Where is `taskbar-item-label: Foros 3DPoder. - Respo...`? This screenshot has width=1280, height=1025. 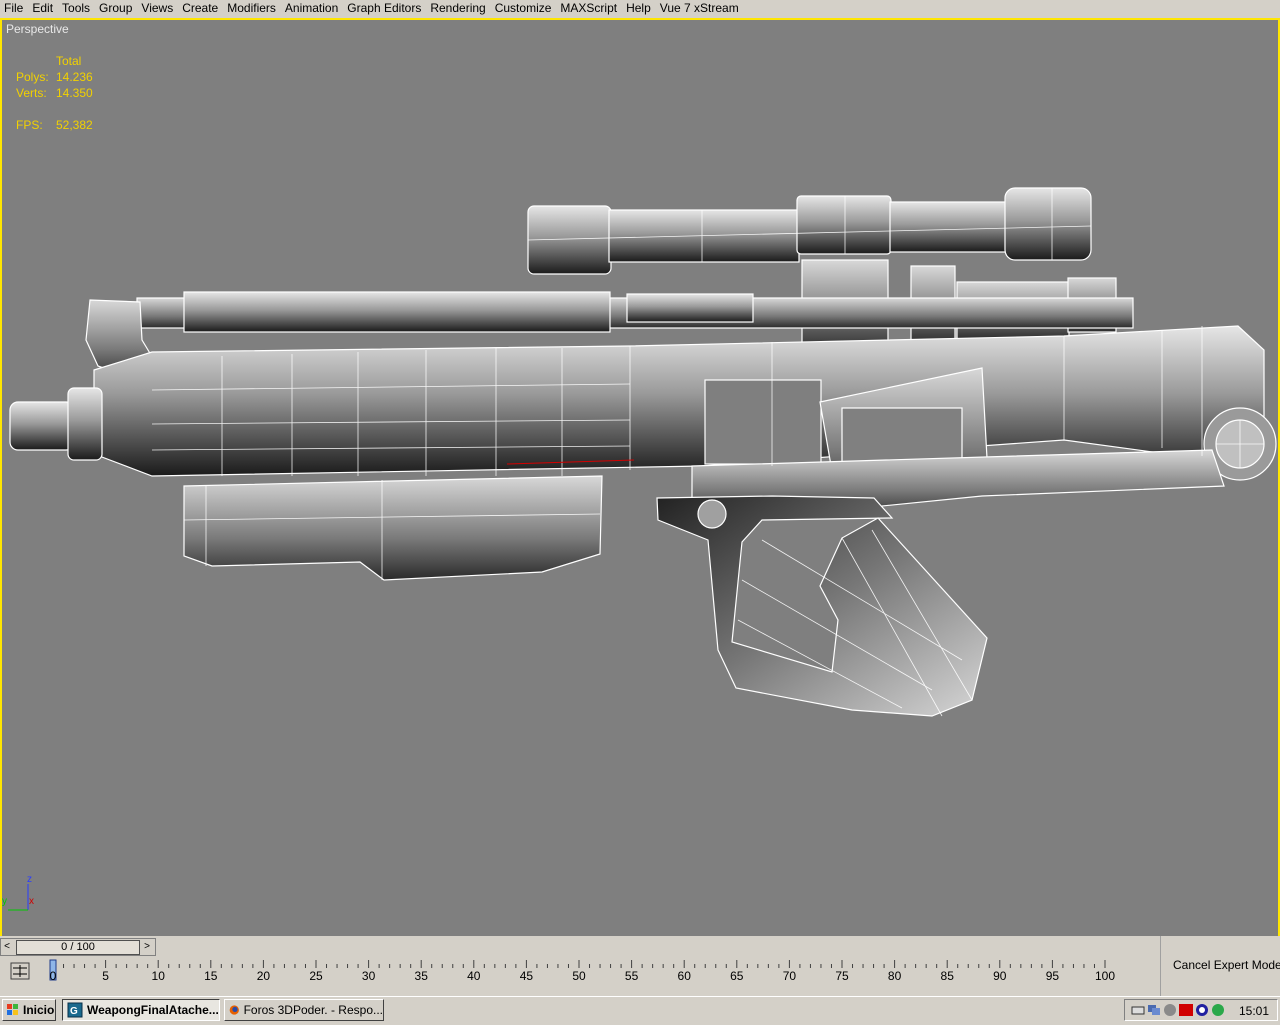 taskbar-item-label: Foros 3DPoder. - Respo... is located at coordinates (313, 1010).